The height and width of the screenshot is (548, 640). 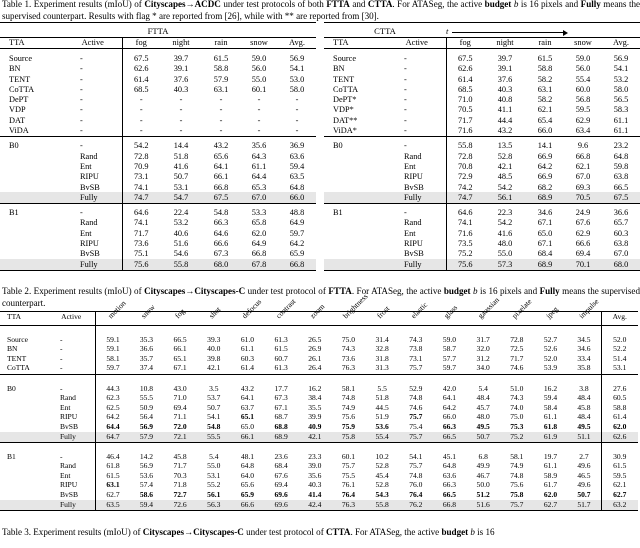 What do you see at coordinates (584, 349) in the screenshot?
I see `cell-value: 34.6` at bounding box center [584, 349].